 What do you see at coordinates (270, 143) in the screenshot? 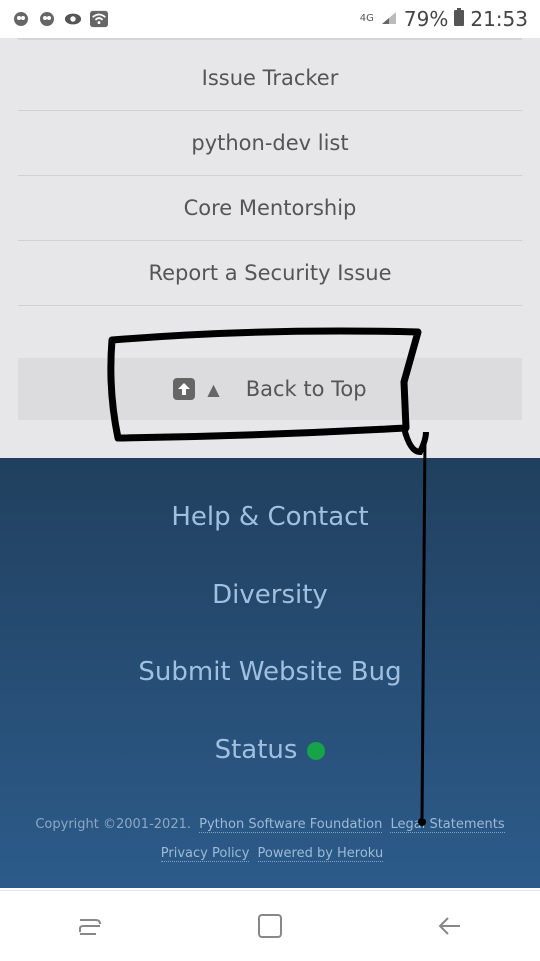
I see `nav-item-python-dev-list: python-dev list` at bounding box center [270, 143].